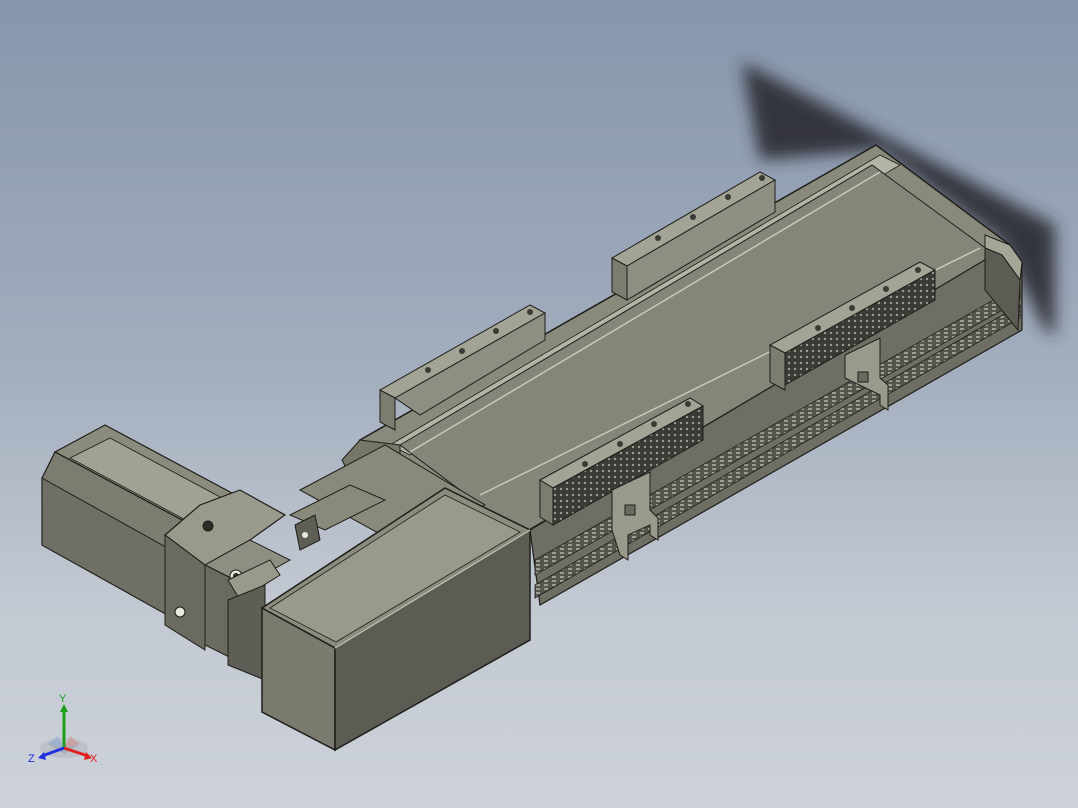  Describe the element at coordinates (396, 618) in the screenshot. I see `motor-housing-box` at that location.